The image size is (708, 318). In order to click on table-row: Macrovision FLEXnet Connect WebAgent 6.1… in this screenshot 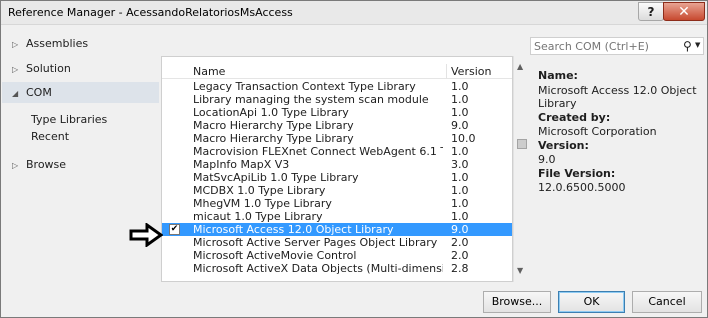, I will do `click(337, 151)`.